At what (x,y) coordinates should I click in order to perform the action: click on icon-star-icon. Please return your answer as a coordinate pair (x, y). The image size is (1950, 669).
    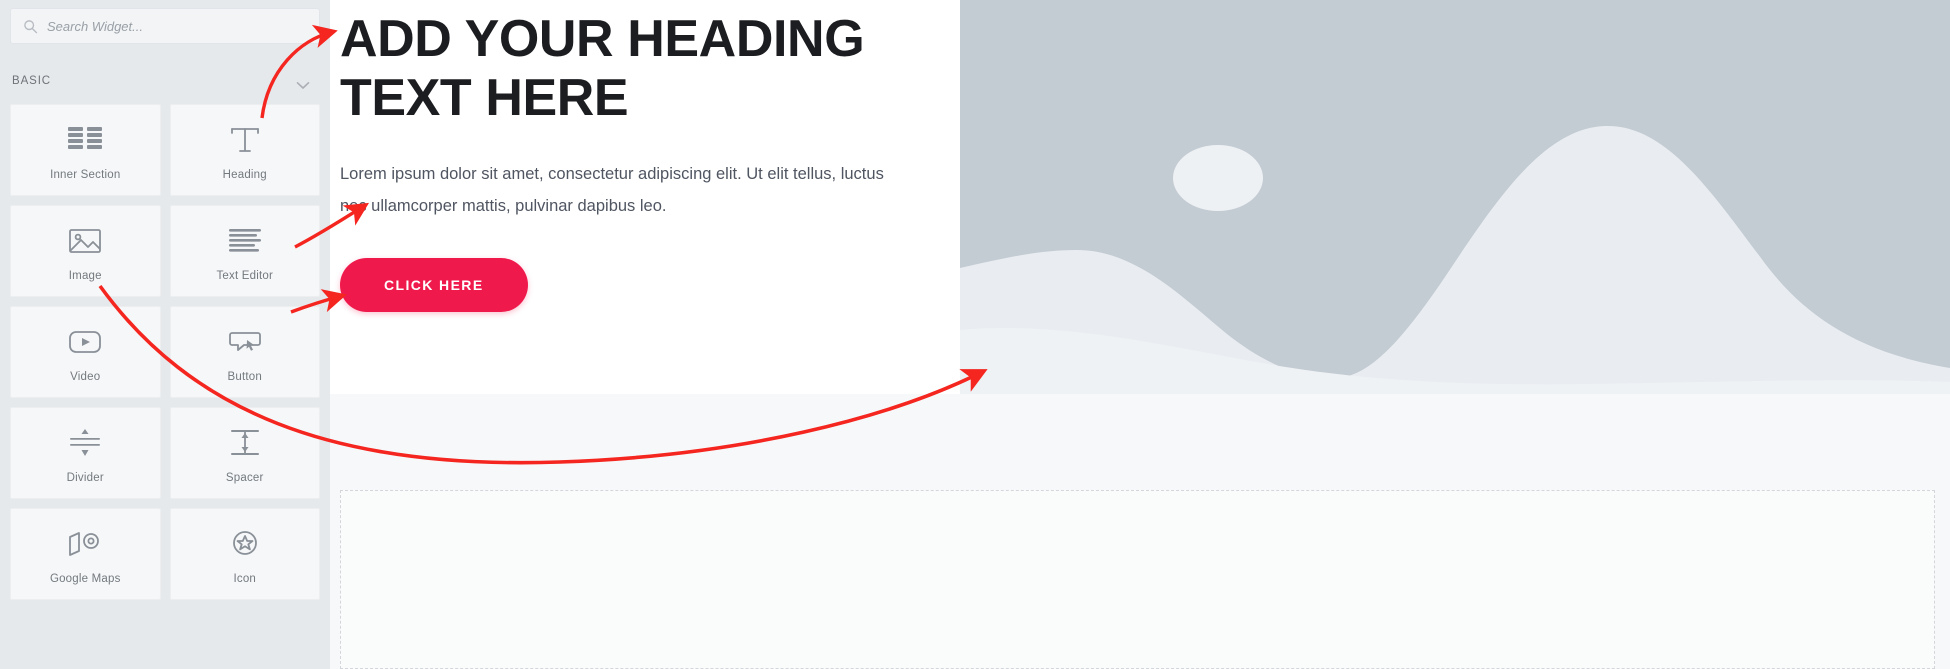
    Looking at the image, I should click on (245, 544).